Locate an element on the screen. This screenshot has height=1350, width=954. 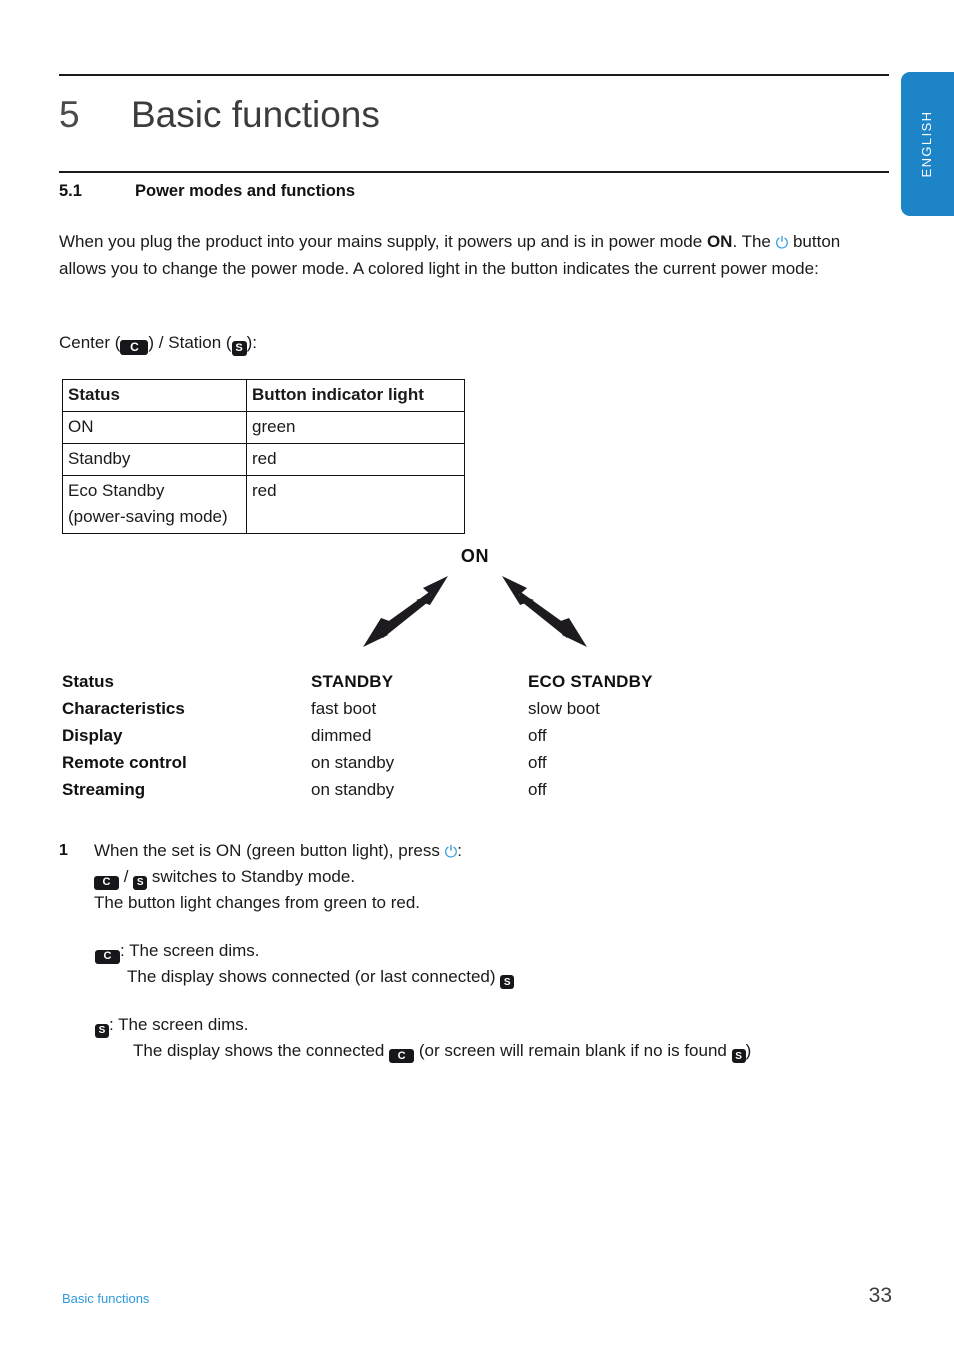
cell-light: green is located at coordinates (355, 427).